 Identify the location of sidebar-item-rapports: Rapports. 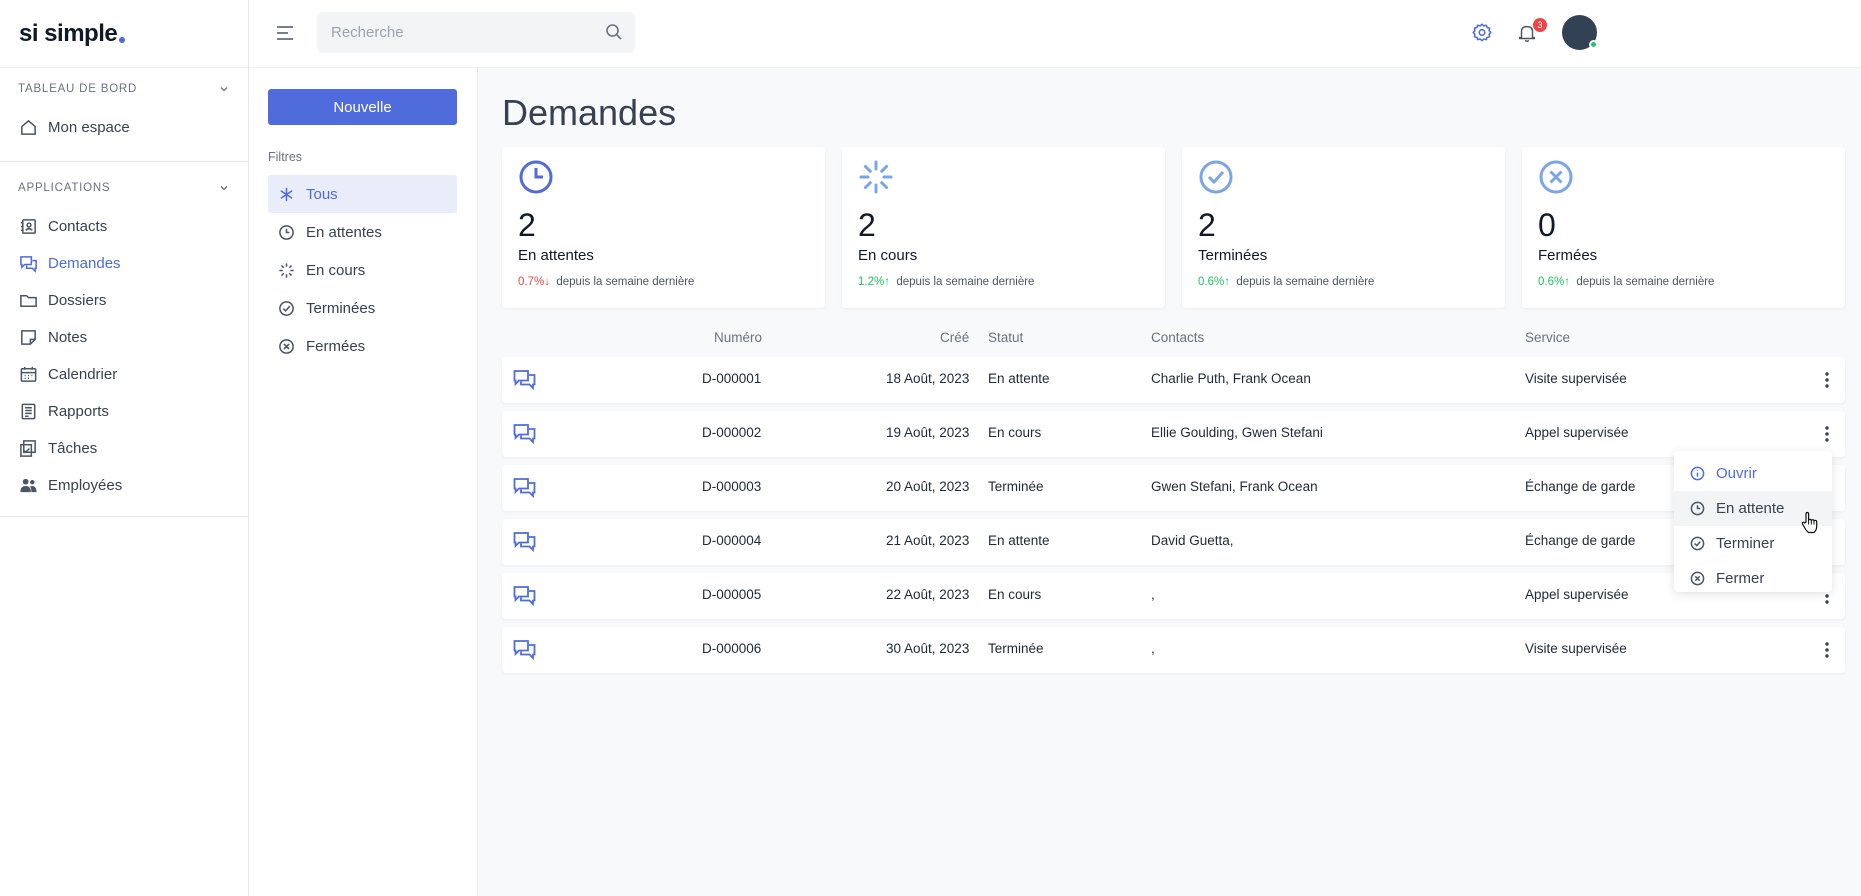
(124, 411).